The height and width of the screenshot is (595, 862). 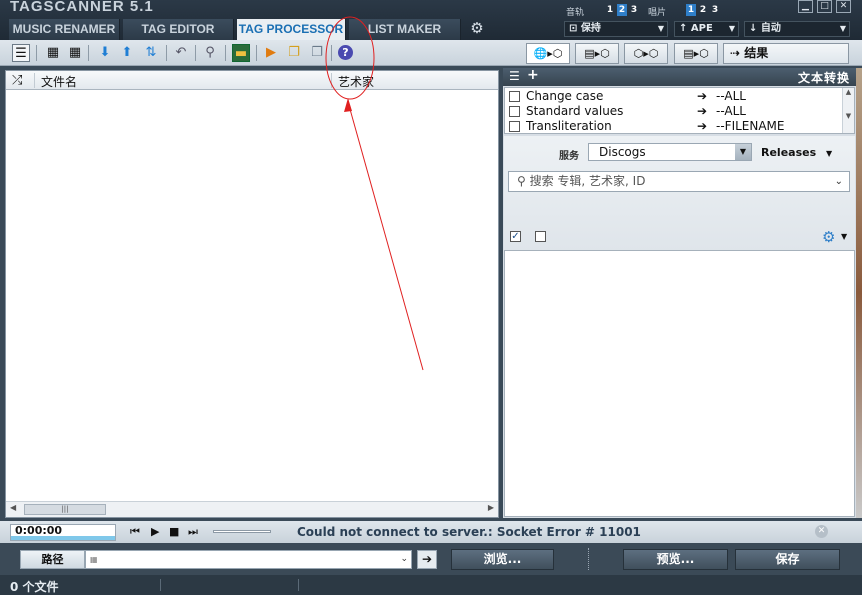 I want to click on doc-to-cube-icon: ▤▸⬡, so click(x=597, y=53).